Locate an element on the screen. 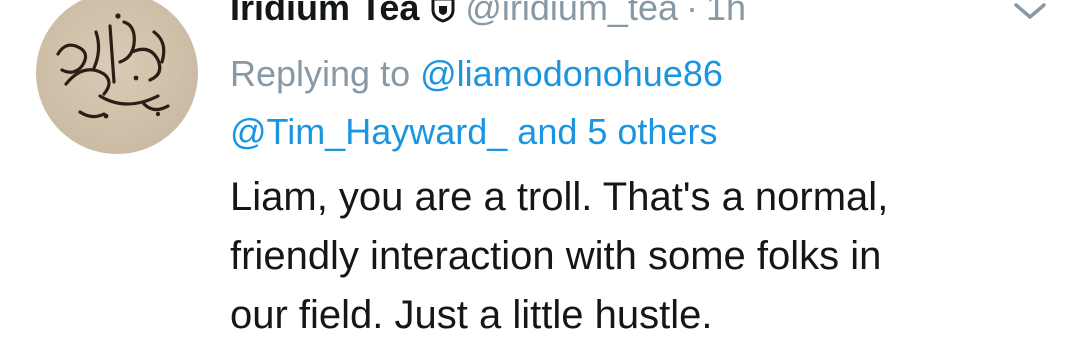  calligraphy-icon is located at coordinates (113, 66).